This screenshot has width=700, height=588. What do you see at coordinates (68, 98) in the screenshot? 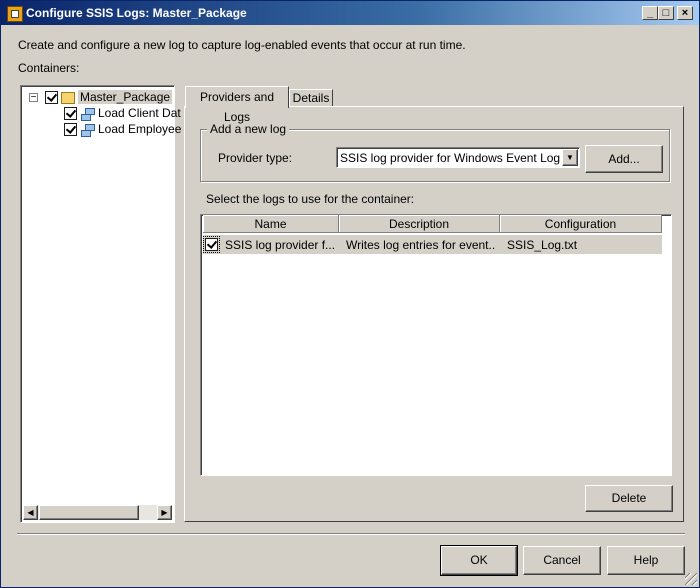
I see `folder-icon` at bounding box center [68, 98].